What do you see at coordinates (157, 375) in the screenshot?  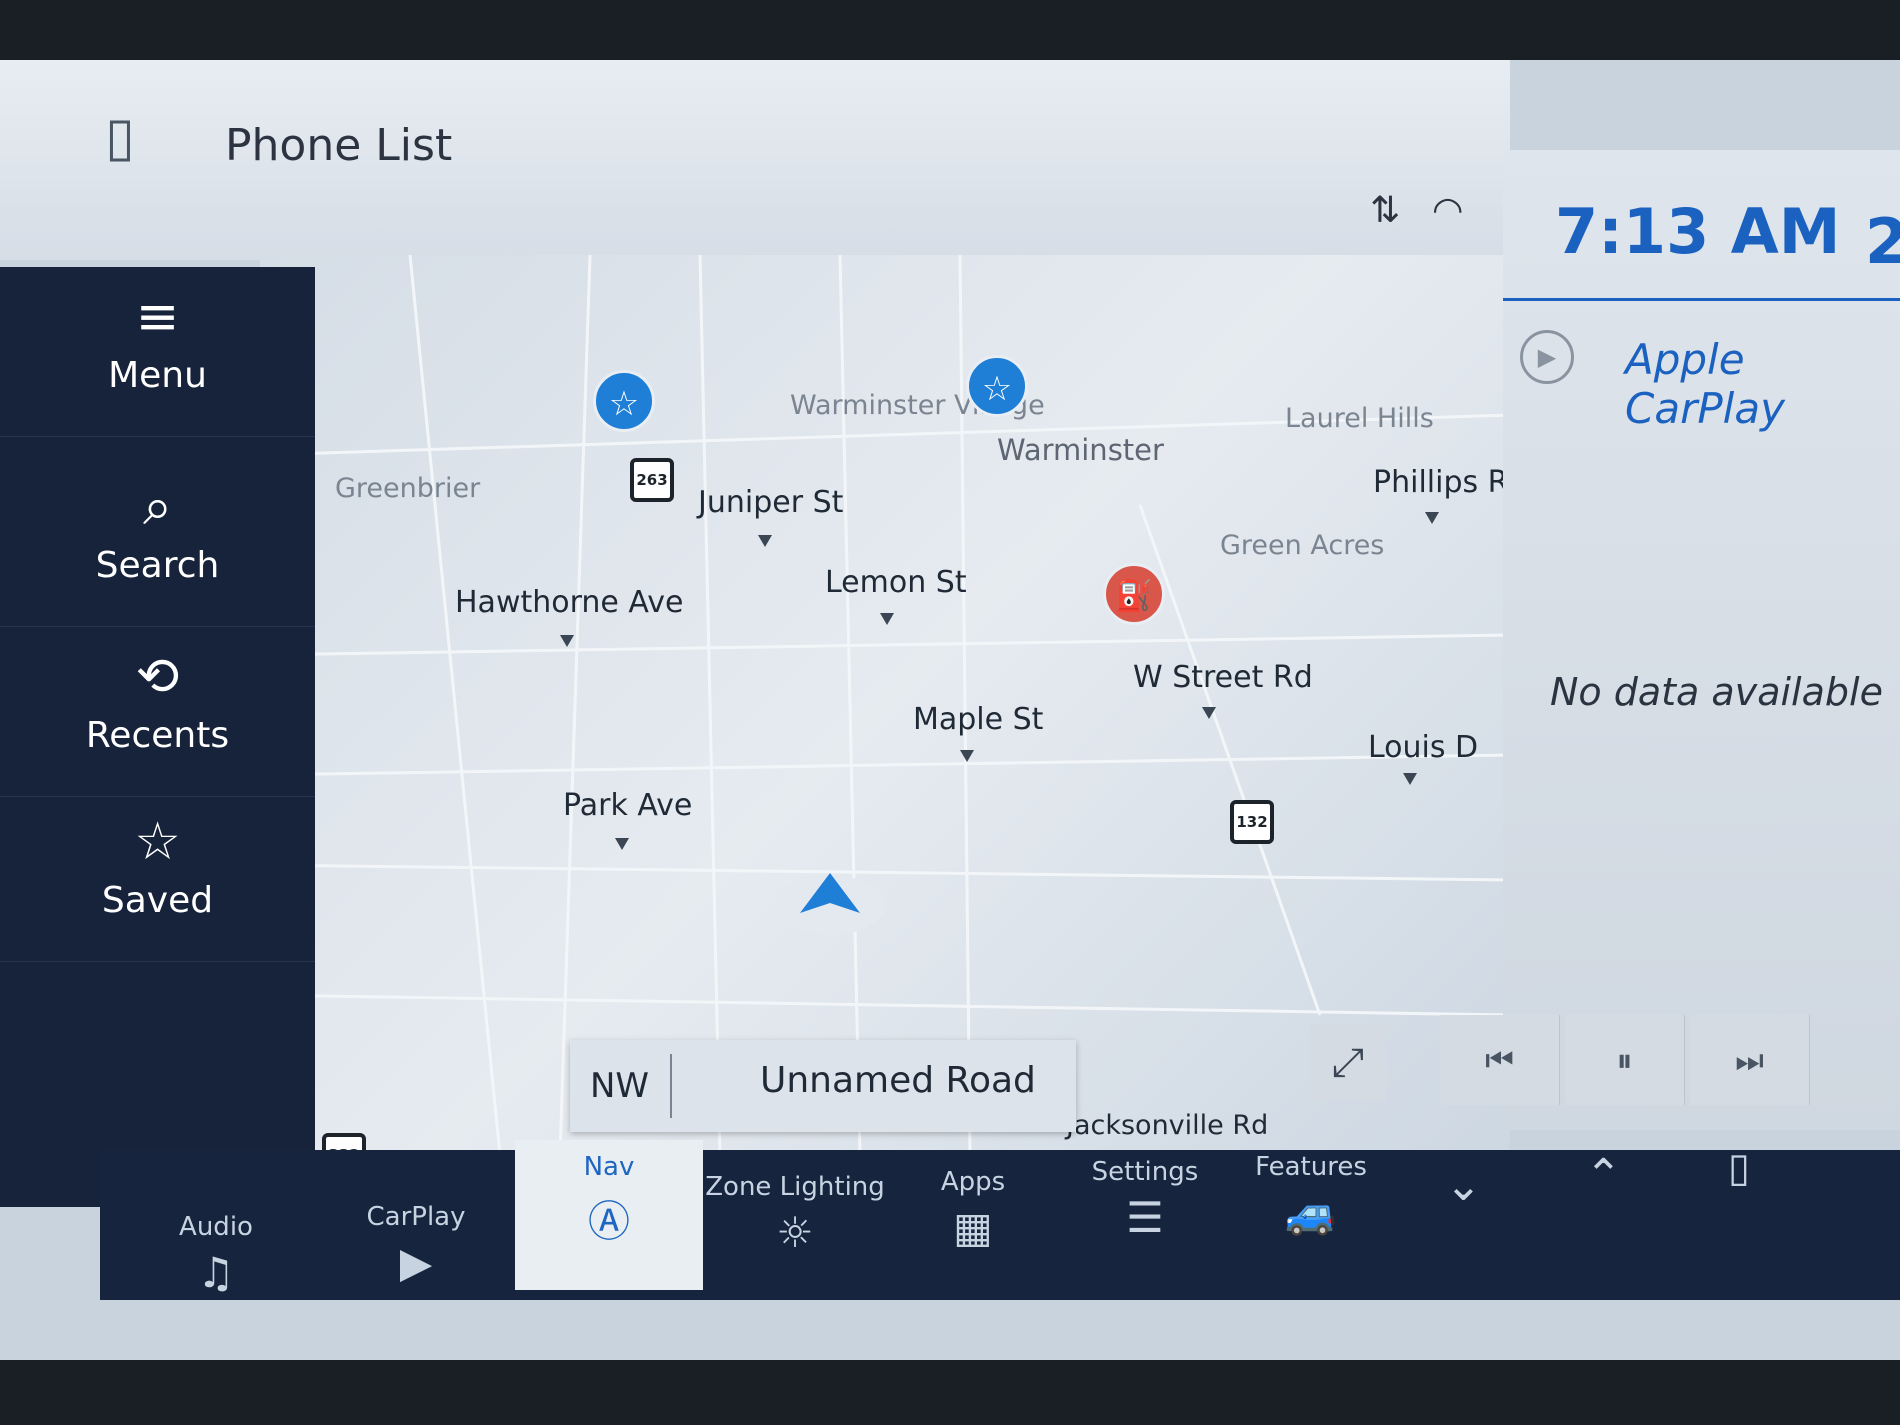 I see `sidebar-item-label: Menu` at bounding box center [157, 375].